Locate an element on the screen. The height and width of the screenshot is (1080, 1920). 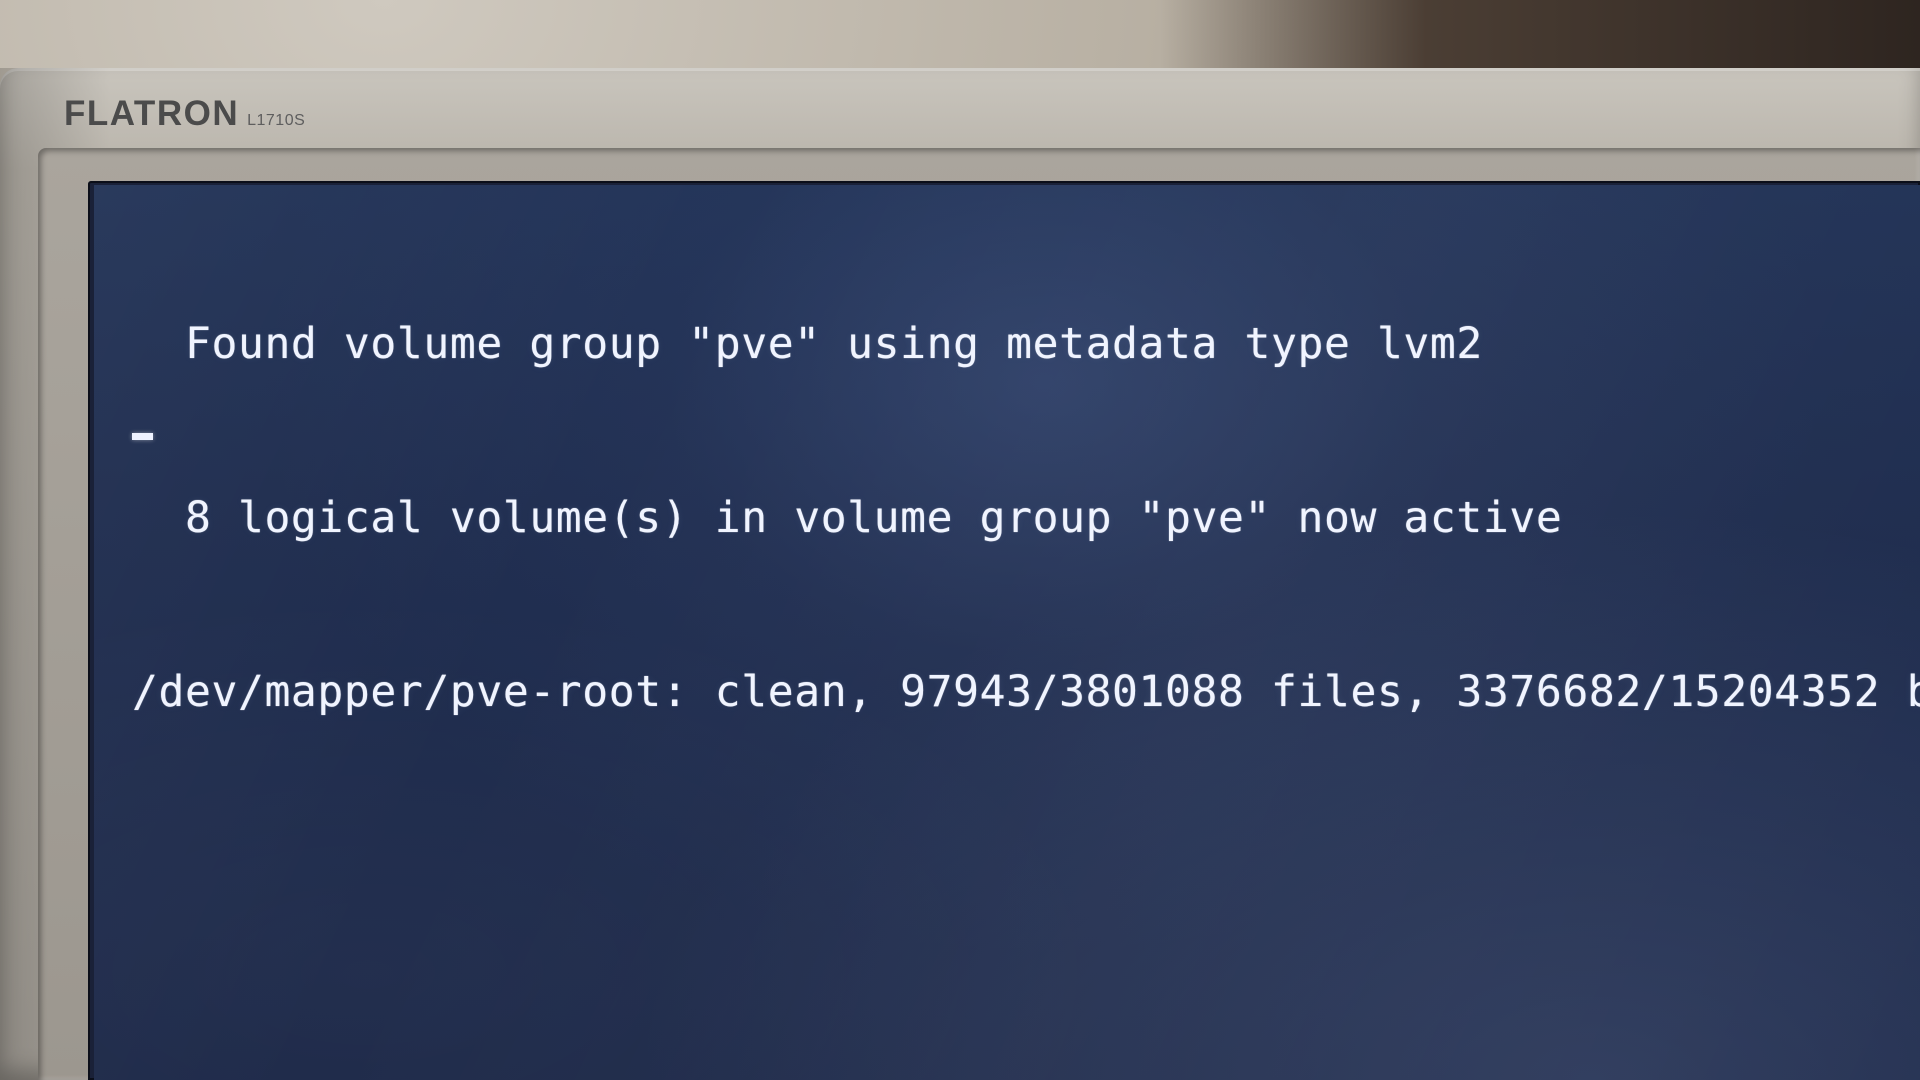
brand-model: L1710S is located at coordinates (276, 120).